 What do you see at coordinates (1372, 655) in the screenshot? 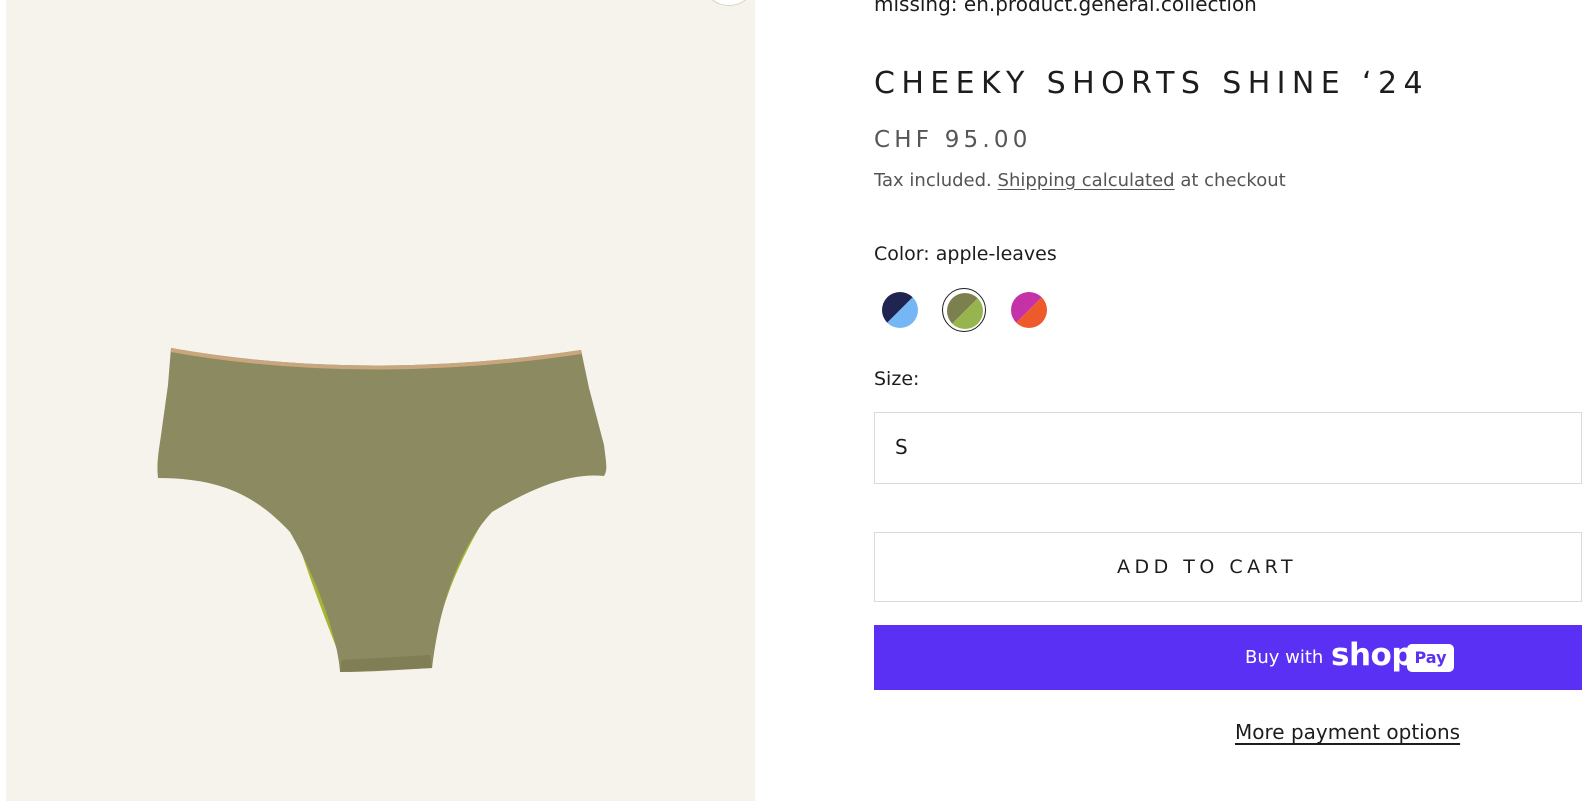
I see `shop-logo: shop` at bounding box center [1372, 655].